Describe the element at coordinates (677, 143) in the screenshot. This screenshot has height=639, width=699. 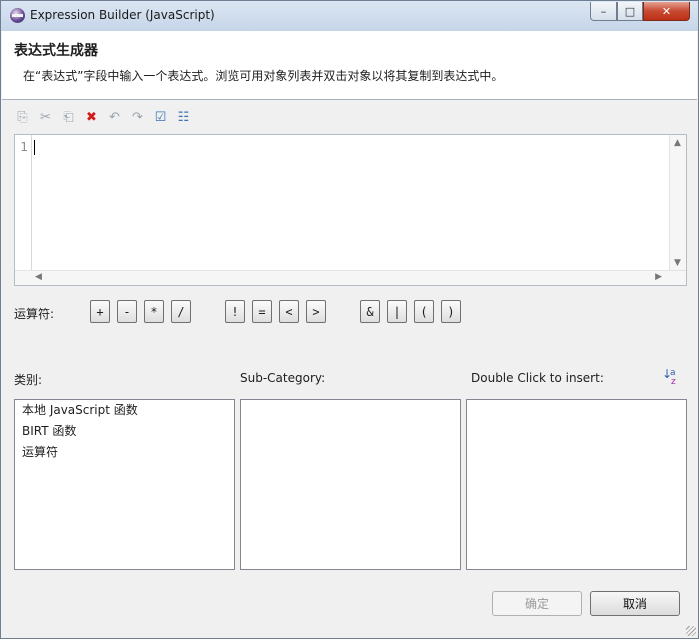
I see `scroll-up-icon: ▲` at that location.